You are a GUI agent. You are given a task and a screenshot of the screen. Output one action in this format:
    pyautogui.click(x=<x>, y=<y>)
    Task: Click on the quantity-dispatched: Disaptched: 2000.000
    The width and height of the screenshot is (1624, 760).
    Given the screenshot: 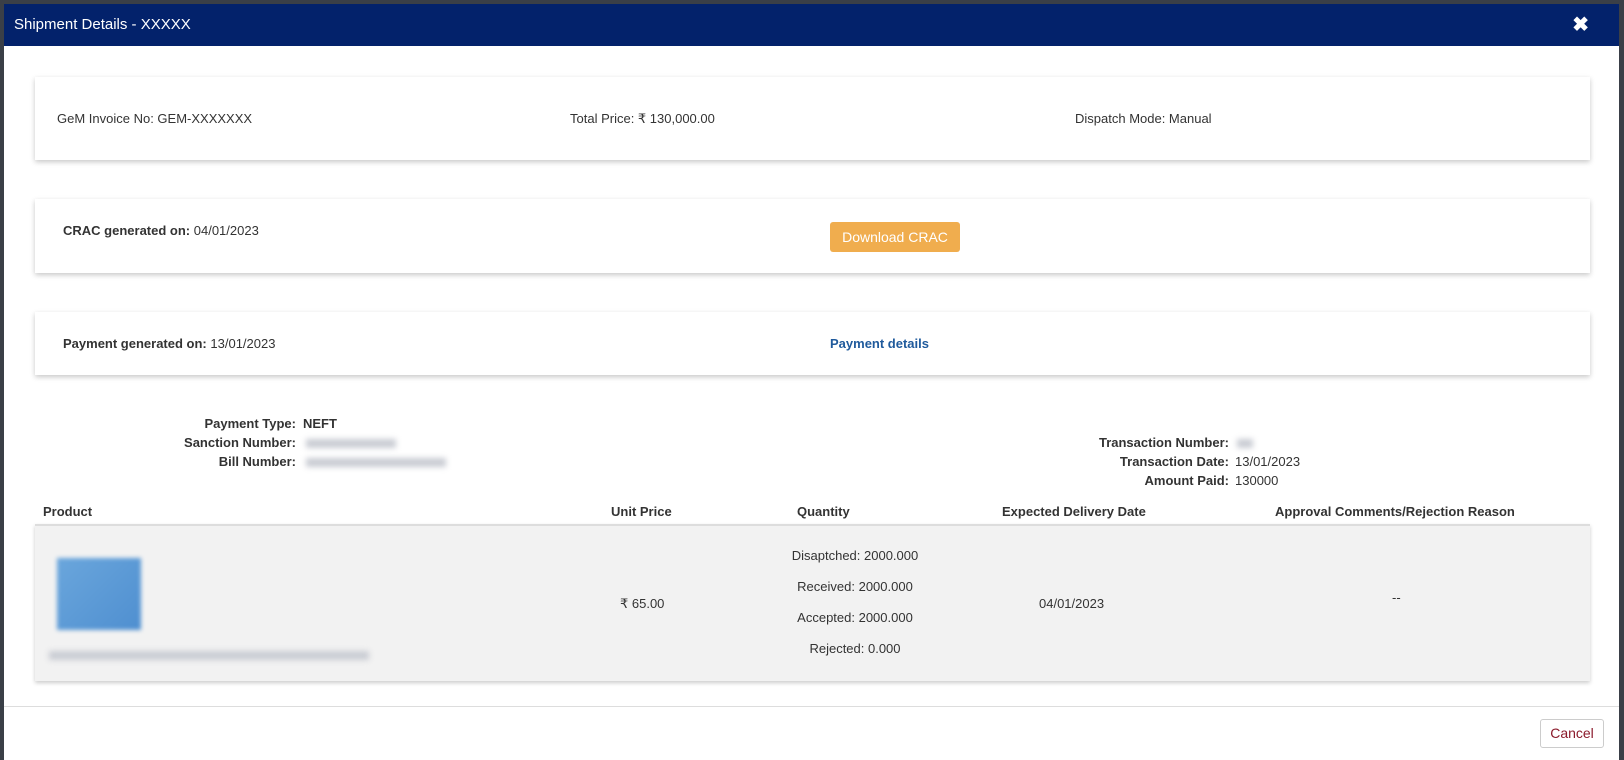 What is the action you would take?
    pyautogui.click(x=855, y=555)
    